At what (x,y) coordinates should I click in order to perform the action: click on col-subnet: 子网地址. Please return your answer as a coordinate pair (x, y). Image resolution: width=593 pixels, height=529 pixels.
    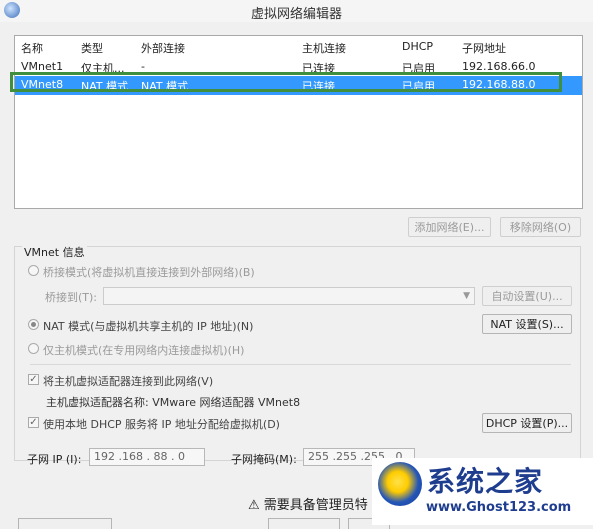
    Looking at the image, I should click on (484, 48).